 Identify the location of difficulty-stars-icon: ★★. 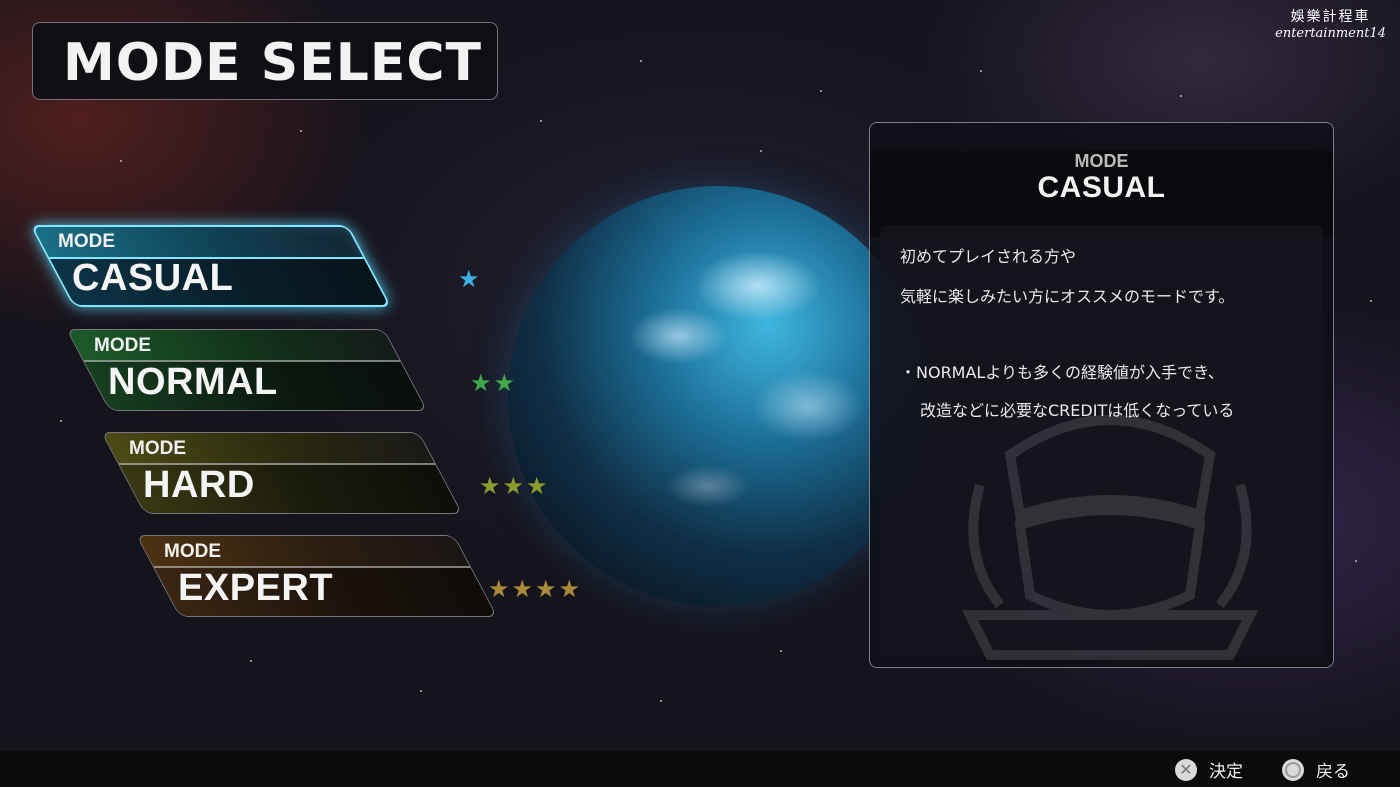
(494, 383).